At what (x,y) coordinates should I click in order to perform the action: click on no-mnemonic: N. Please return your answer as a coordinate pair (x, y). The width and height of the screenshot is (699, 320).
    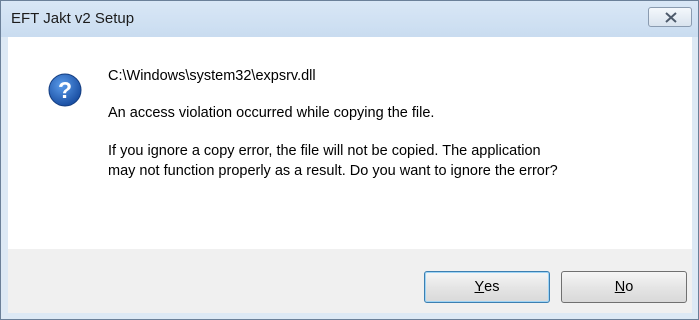
    Looking at the image, I should click on (620, 287).